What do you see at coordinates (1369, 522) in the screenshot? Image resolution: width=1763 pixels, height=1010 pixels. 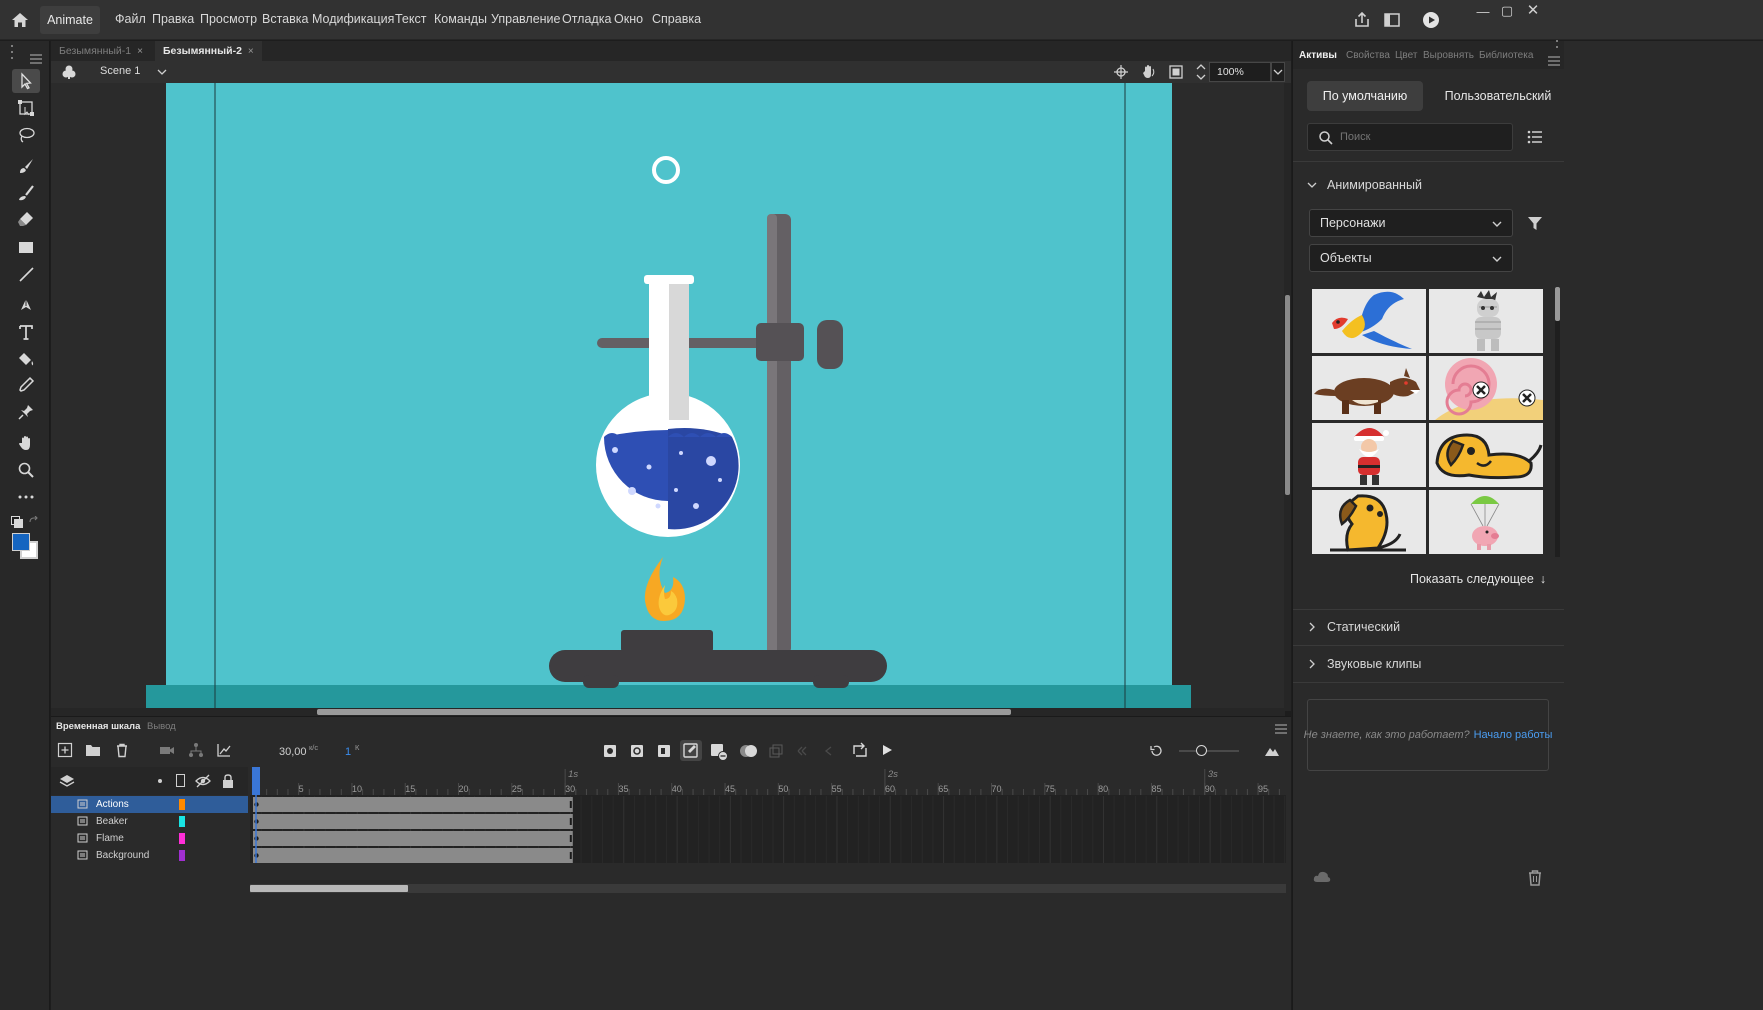 I see `asset-thumb-dog-sitting` at bounding box center [1369, 522].